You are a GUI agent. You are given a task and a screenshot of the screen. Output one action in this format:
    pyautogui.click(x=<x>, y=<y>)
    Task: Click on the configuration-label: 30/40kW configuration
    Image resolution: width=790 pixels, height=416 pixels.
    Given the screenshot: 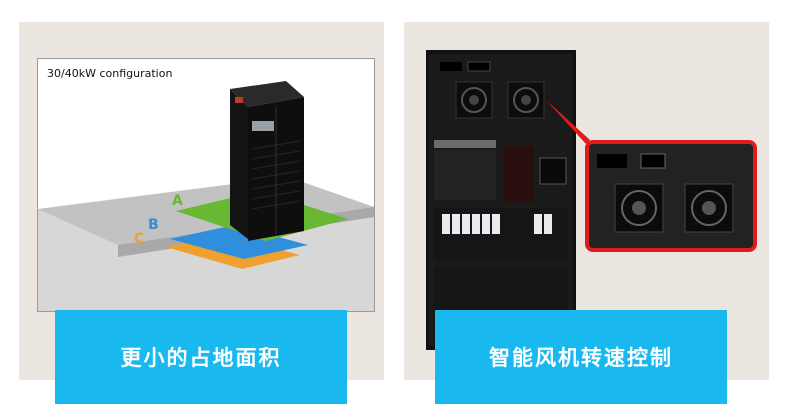 What is the action you would take?
    pyautogui.click(x=110, y=73)
    